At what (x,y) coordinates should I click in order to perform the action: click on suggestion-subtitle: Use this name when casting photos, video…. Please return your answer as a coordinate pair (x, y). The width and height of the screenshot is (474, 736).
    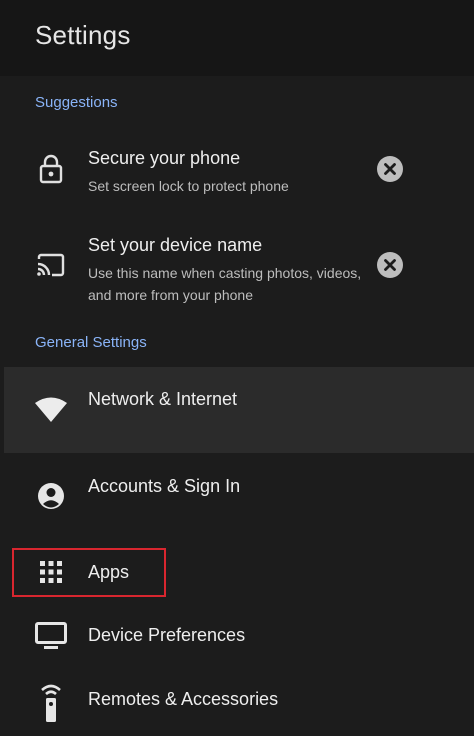
    Looking at the image, I should click on (225, 284).